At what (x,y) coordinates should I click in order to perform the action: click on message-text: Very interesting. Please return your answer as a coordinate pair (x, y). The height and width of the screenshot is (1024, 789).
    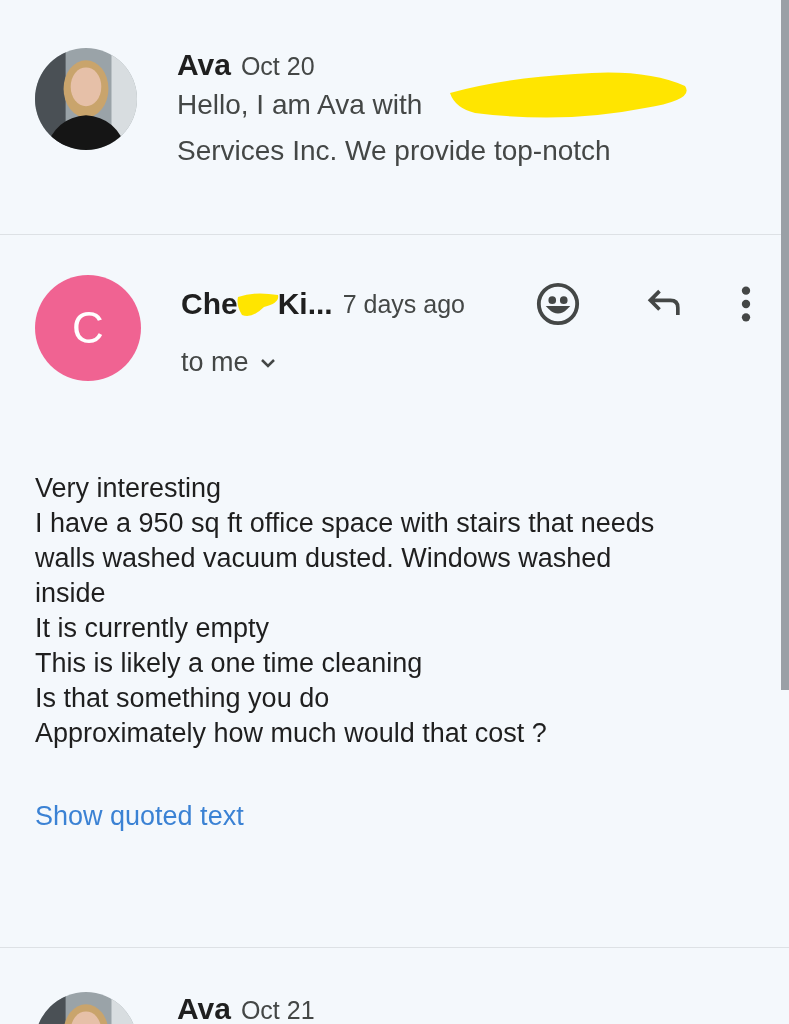
    Looking at the image, I should click on (129, 488).